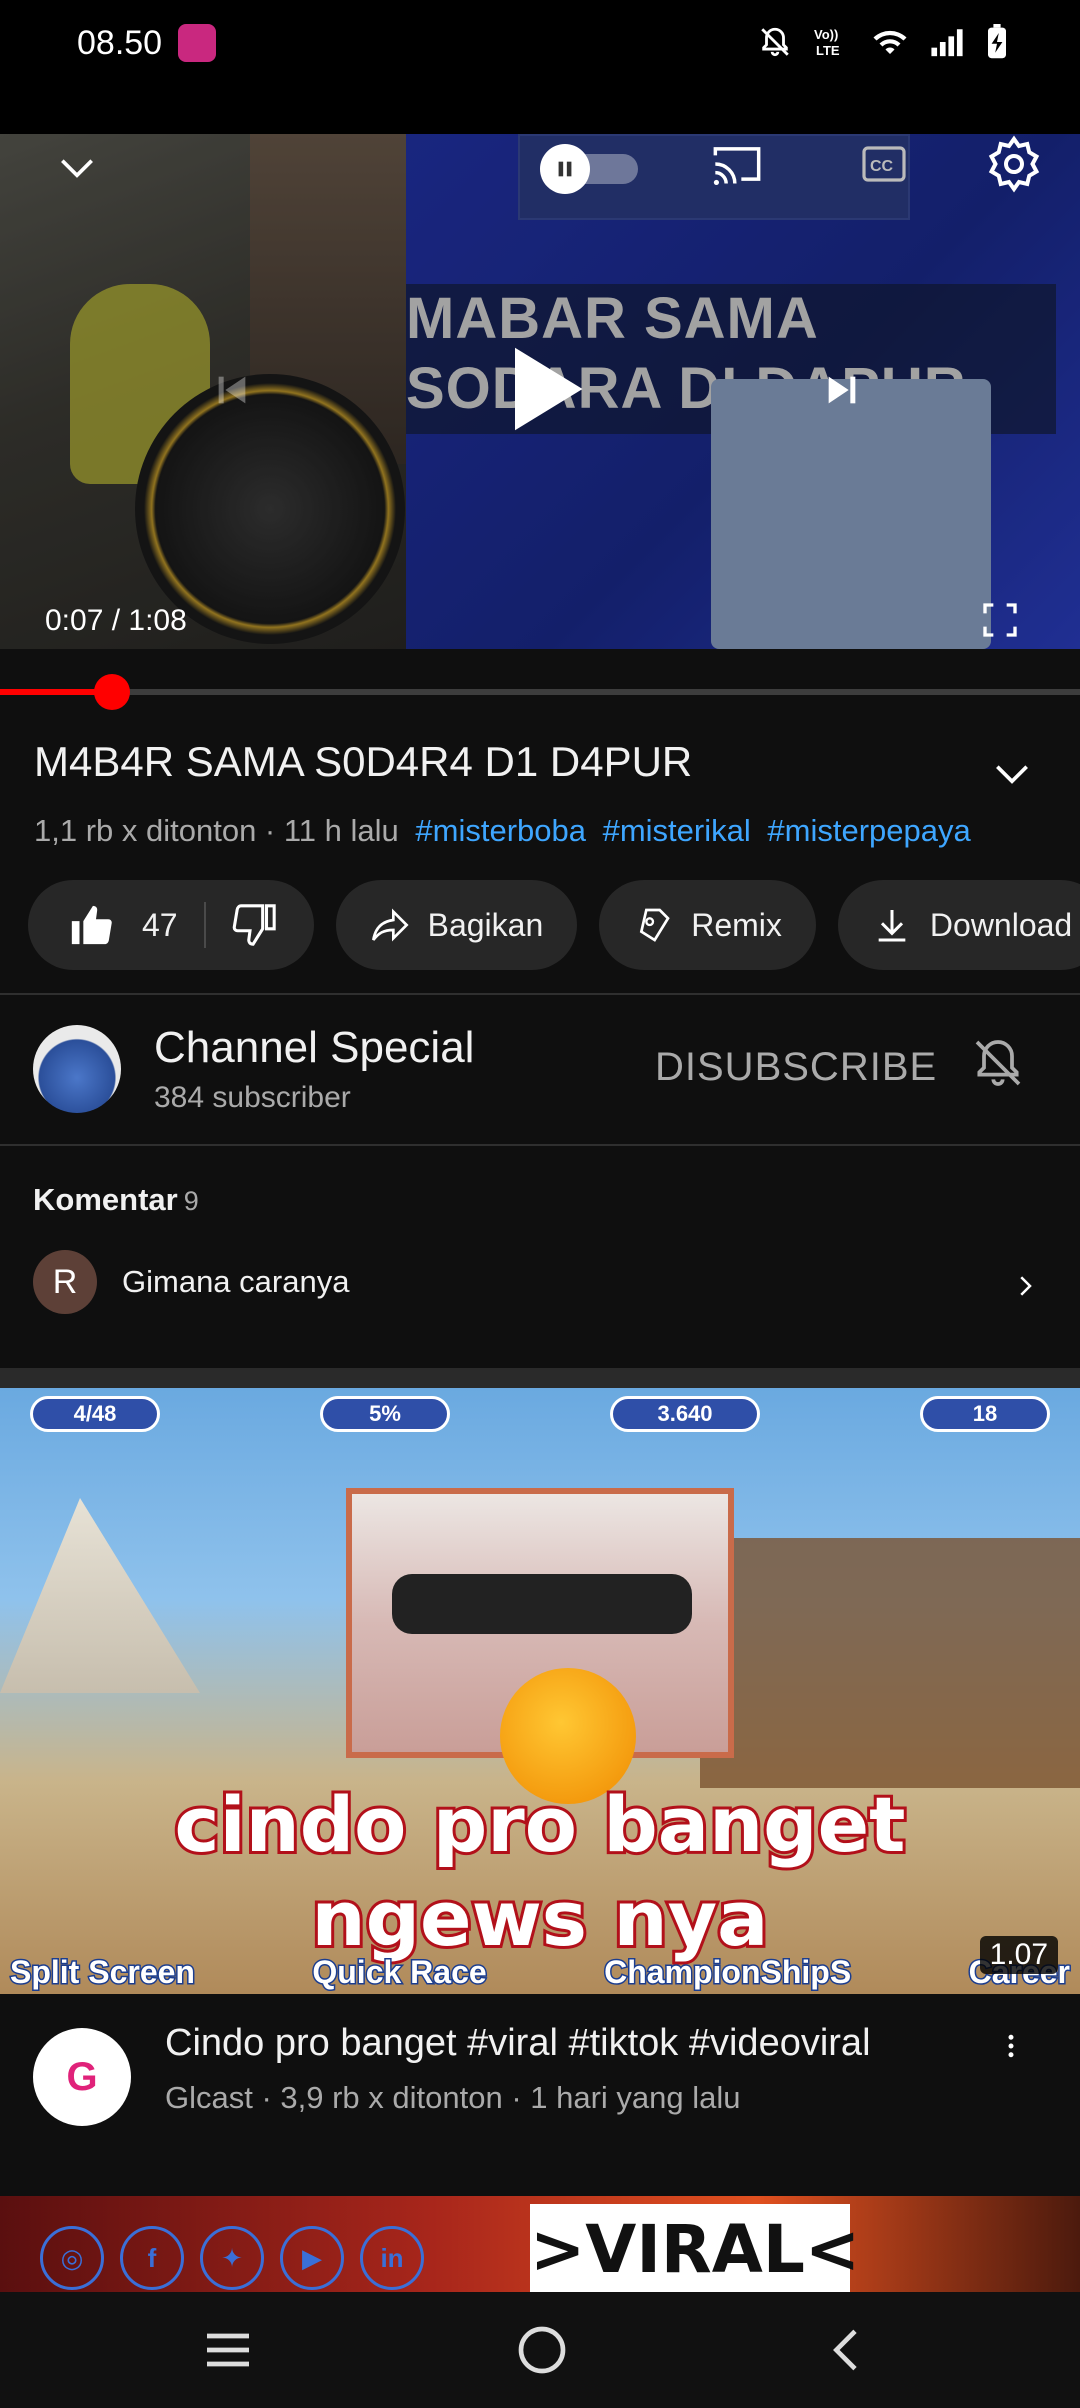  I want to click on more-options-button, so click(1011, 2048).